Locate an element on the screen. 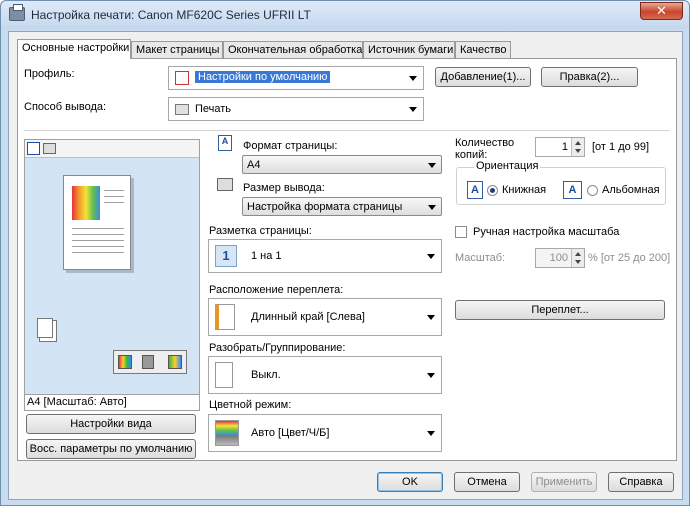 The height and width of the screenshot is (506, 690). color-mode-value: Авто [Цвет/Ч/Б] is located at coordinates (290, 433).